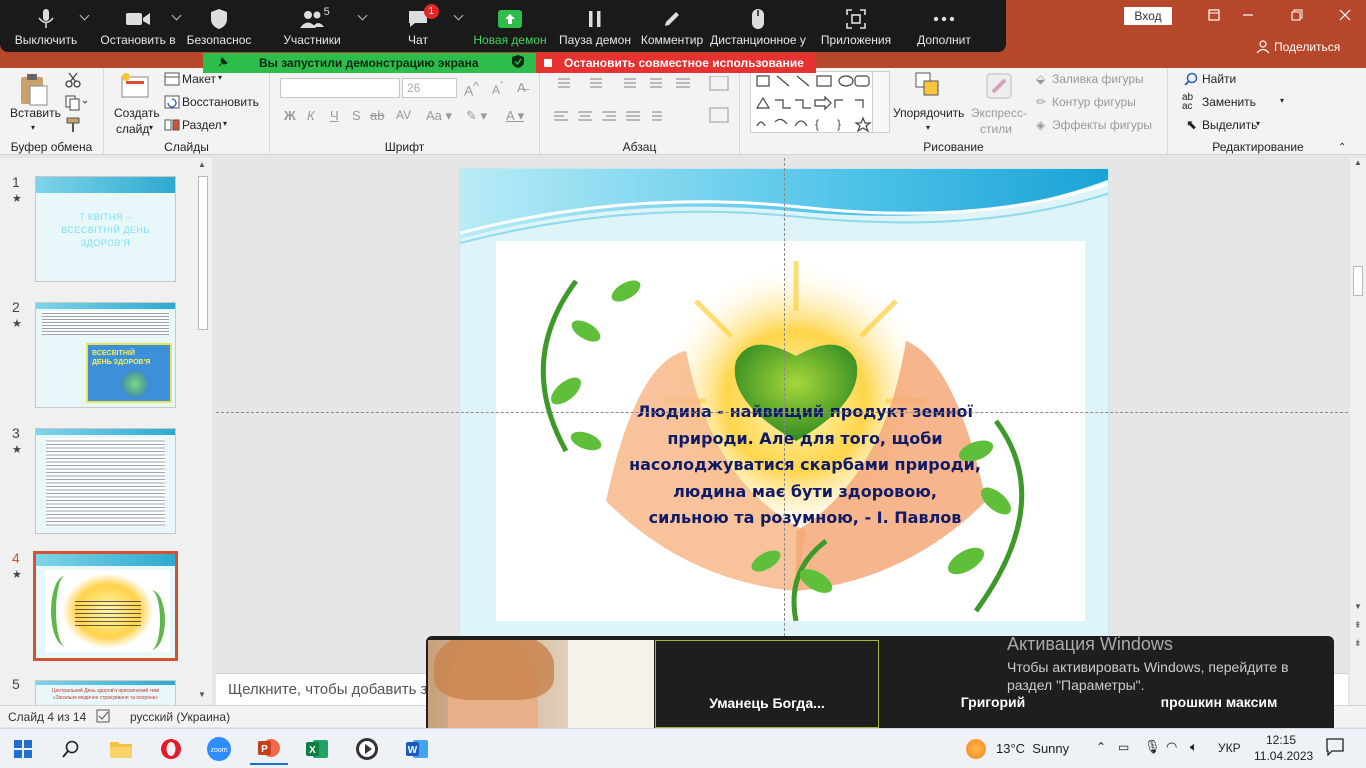 The image size is (1366, 768). I want to click on quick-styles-label-2: стили, so click(996, 129).